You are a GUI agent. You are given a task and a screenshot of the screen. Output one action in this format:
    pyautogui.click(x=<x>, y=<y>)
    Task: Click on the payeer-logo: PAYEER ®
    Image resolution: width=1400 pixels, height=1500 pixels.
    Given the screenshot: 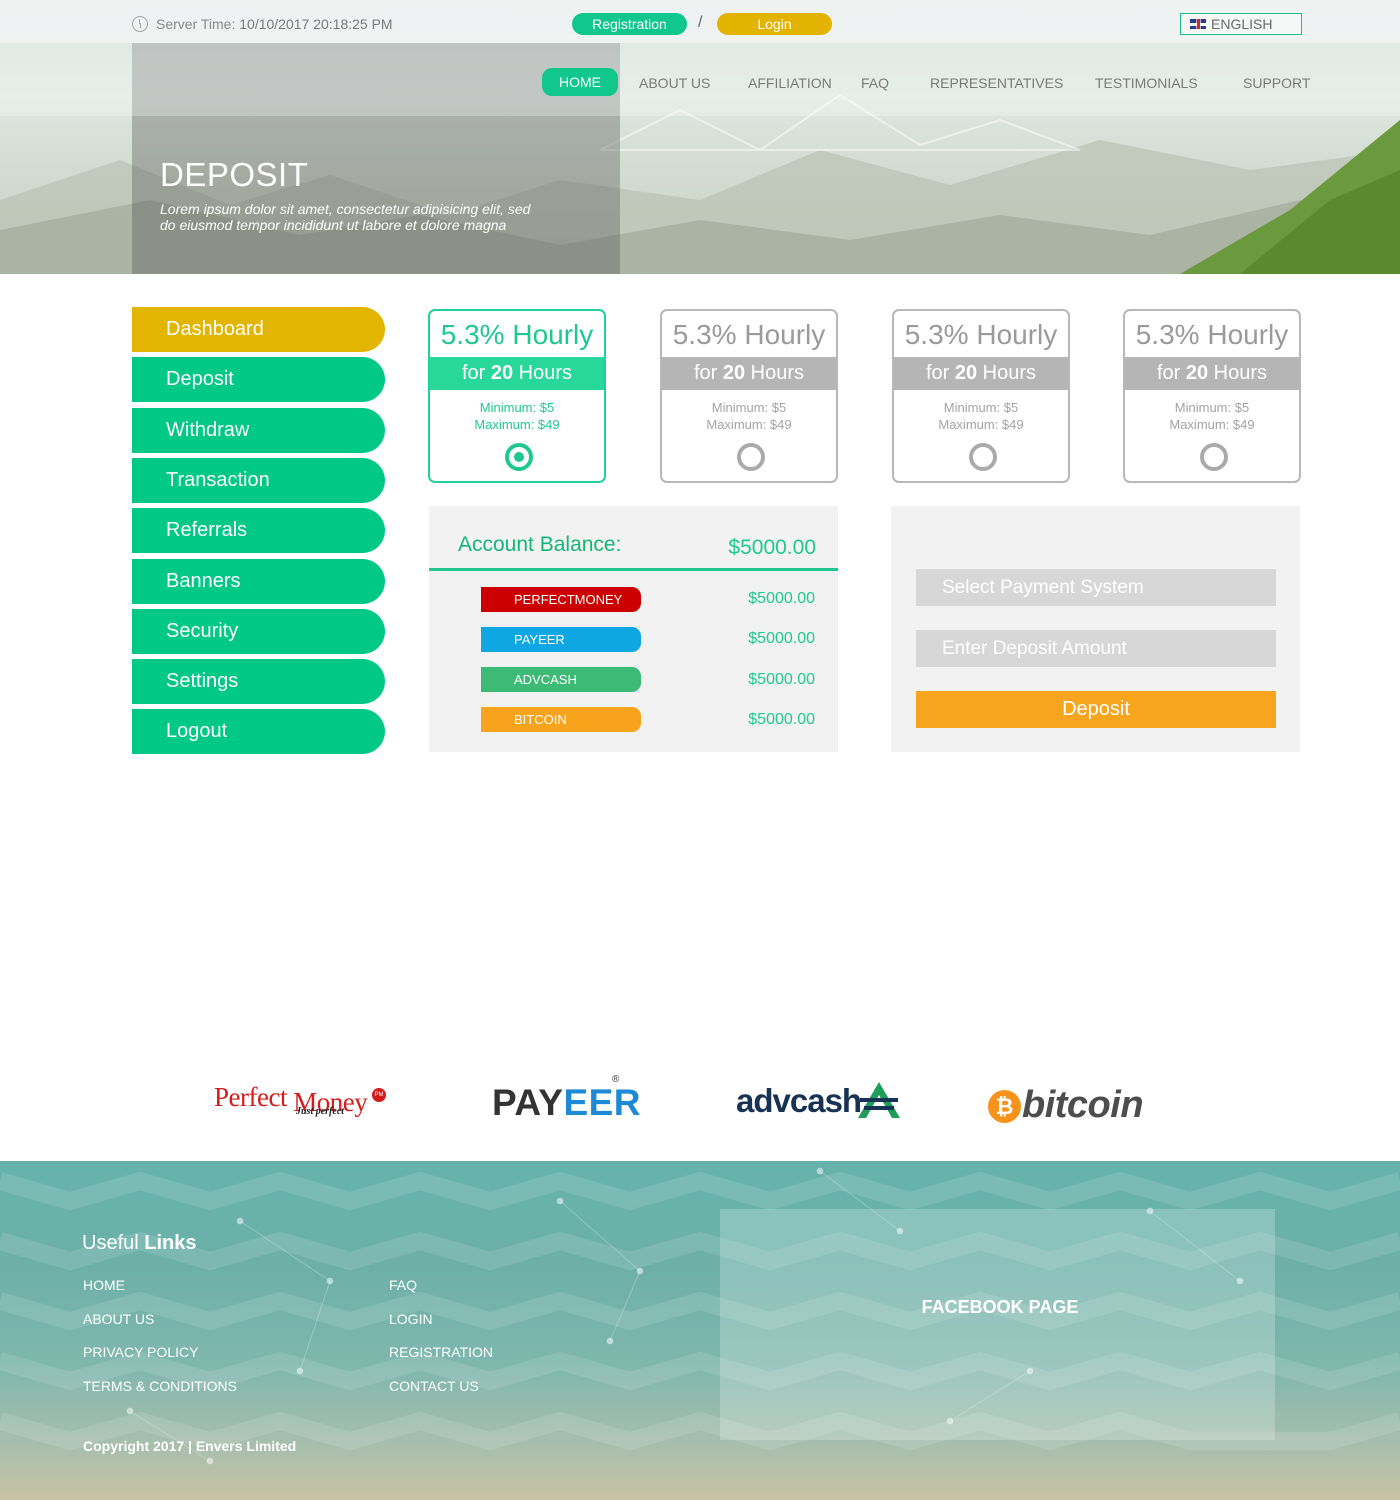 What is the action you would take?
    pyautogui.click(x=566, y=1098)
    